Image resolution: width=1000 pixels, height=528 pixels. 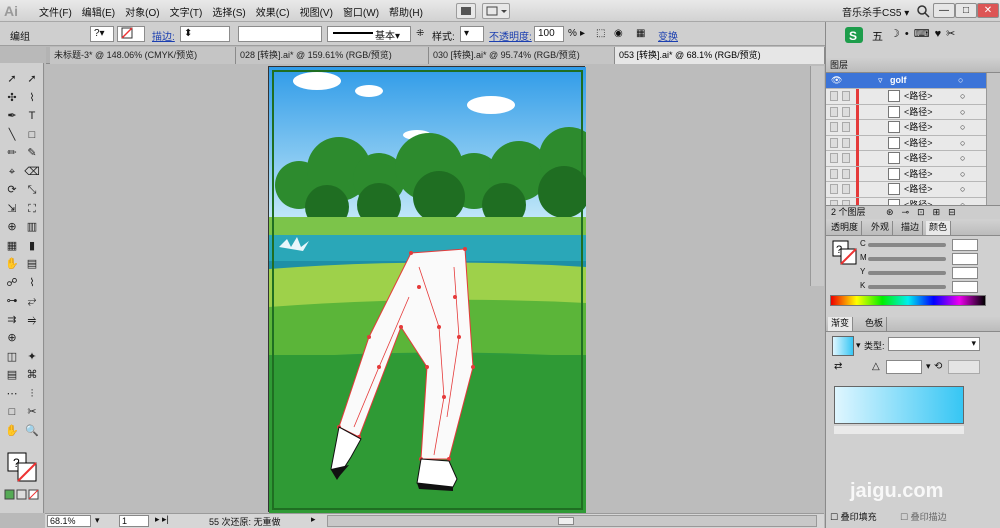 I want to click on pen-tool-icon: ✒, so click(x=12, y=116).